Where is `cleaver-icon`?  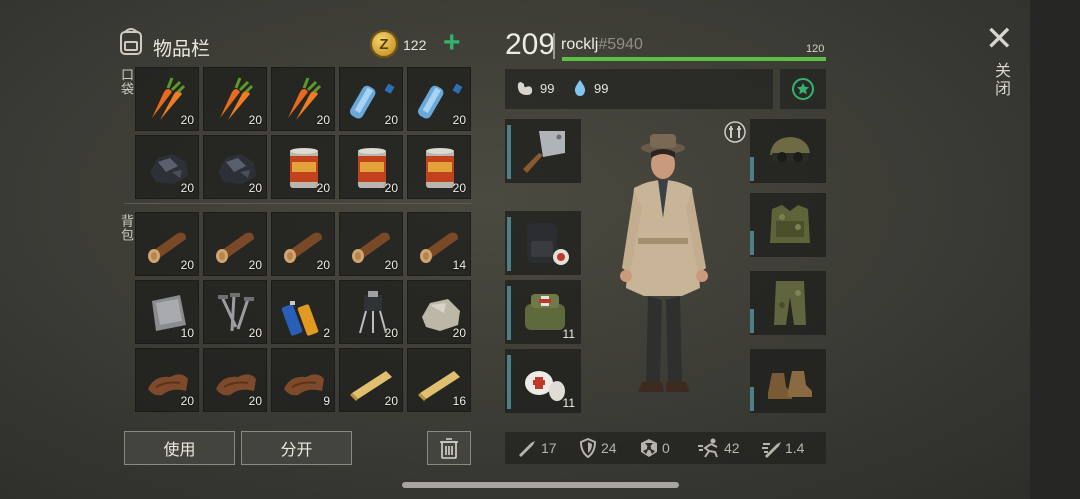
cleaver-icon is located at coordinates (545, 151).